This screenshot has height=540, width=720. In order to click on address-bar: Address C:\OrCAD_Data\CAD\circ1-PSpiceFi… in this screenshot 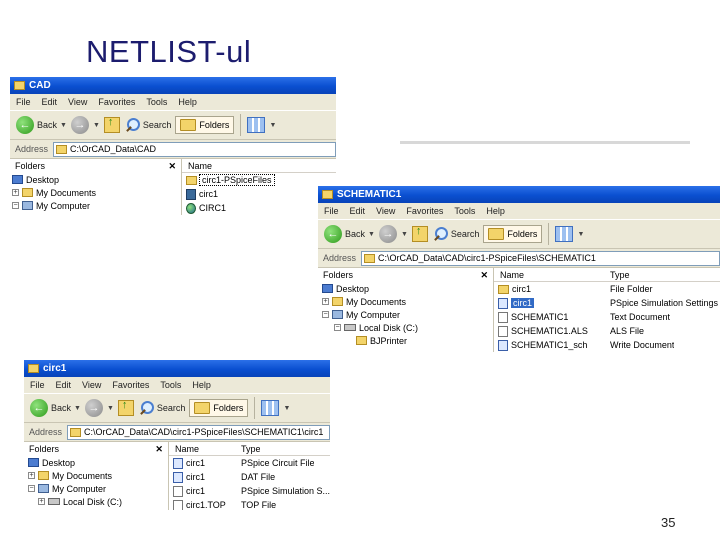, I will do `click(519, 258)`.